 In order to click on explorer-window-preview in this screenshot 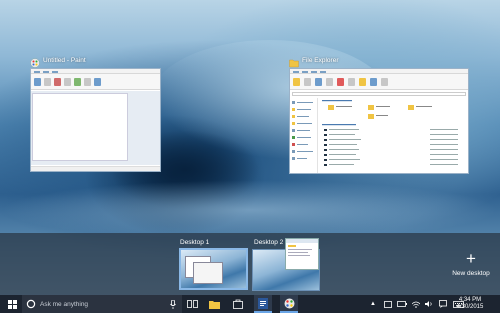, I will do `click(379, 121)`.